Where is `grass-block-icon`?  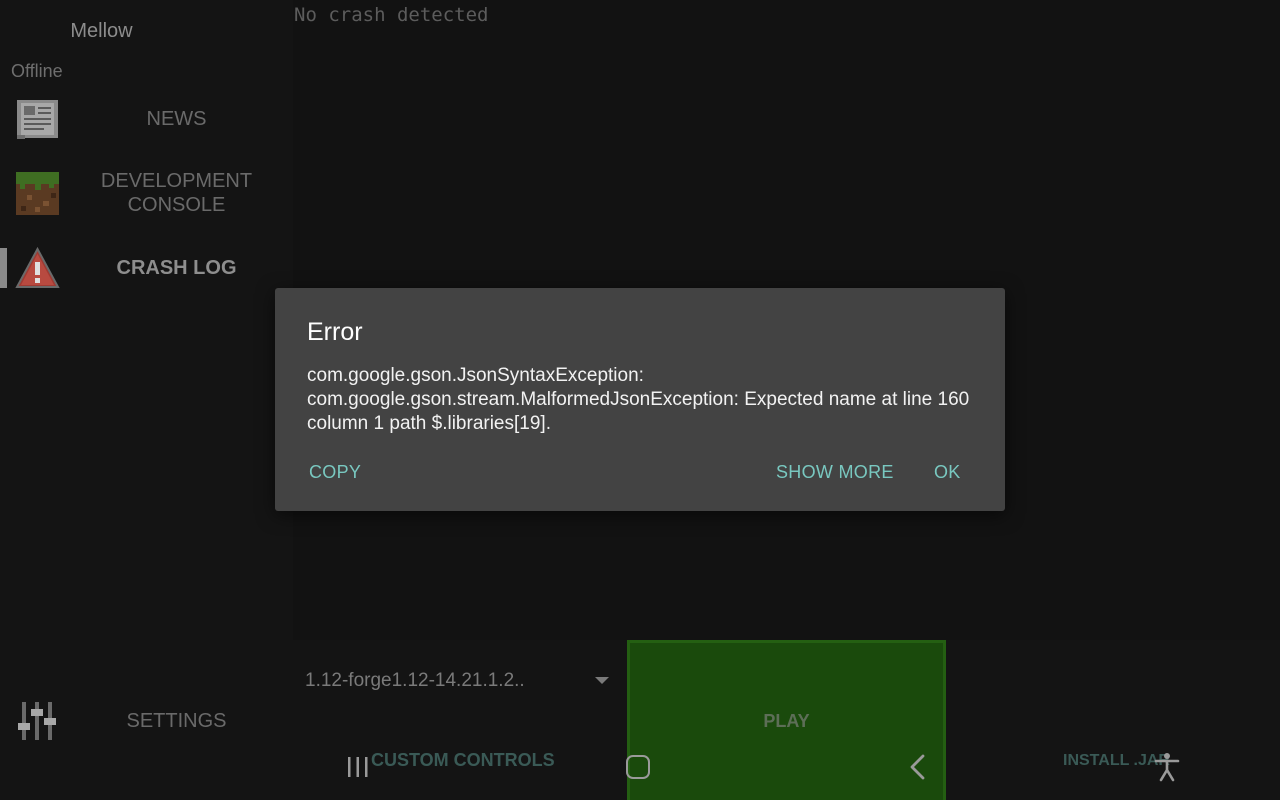
grass-block-icon is located at coordinates (37, 193).